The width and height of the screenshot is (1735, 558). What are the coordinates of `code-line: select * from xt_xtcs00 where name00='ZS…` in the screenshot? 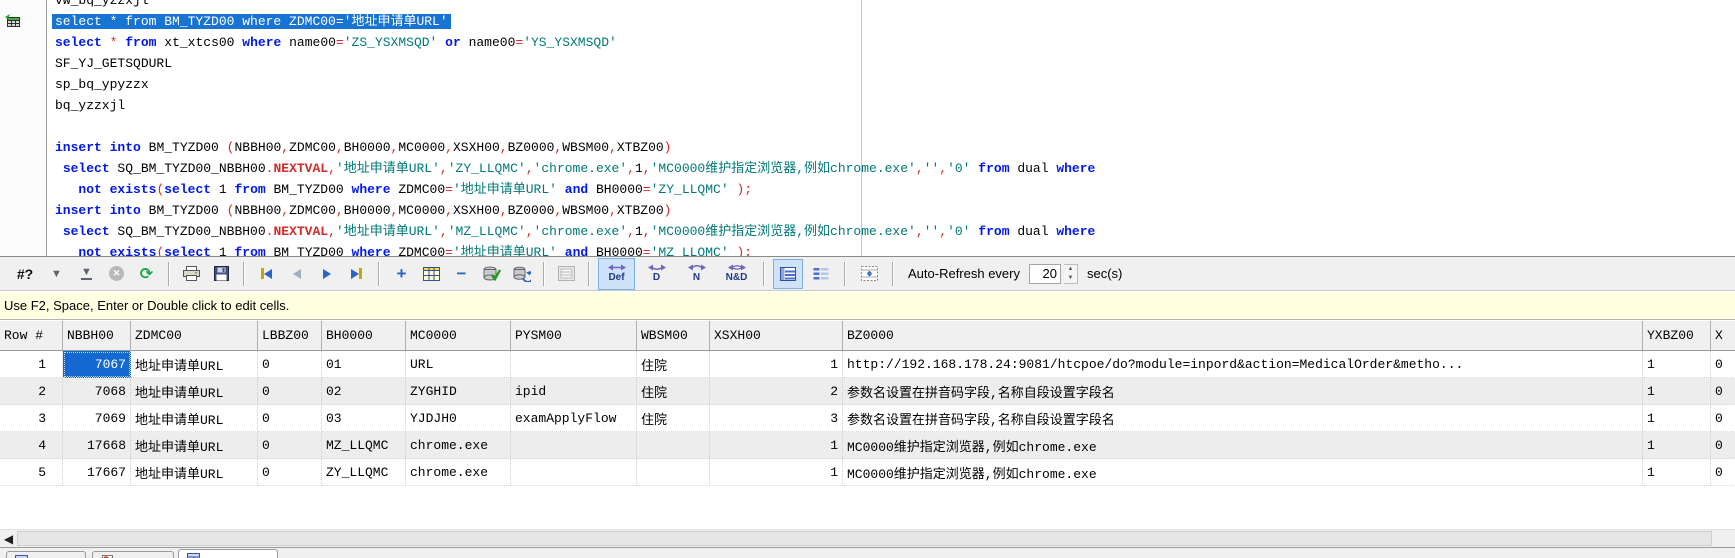 It's located at (575, 42).